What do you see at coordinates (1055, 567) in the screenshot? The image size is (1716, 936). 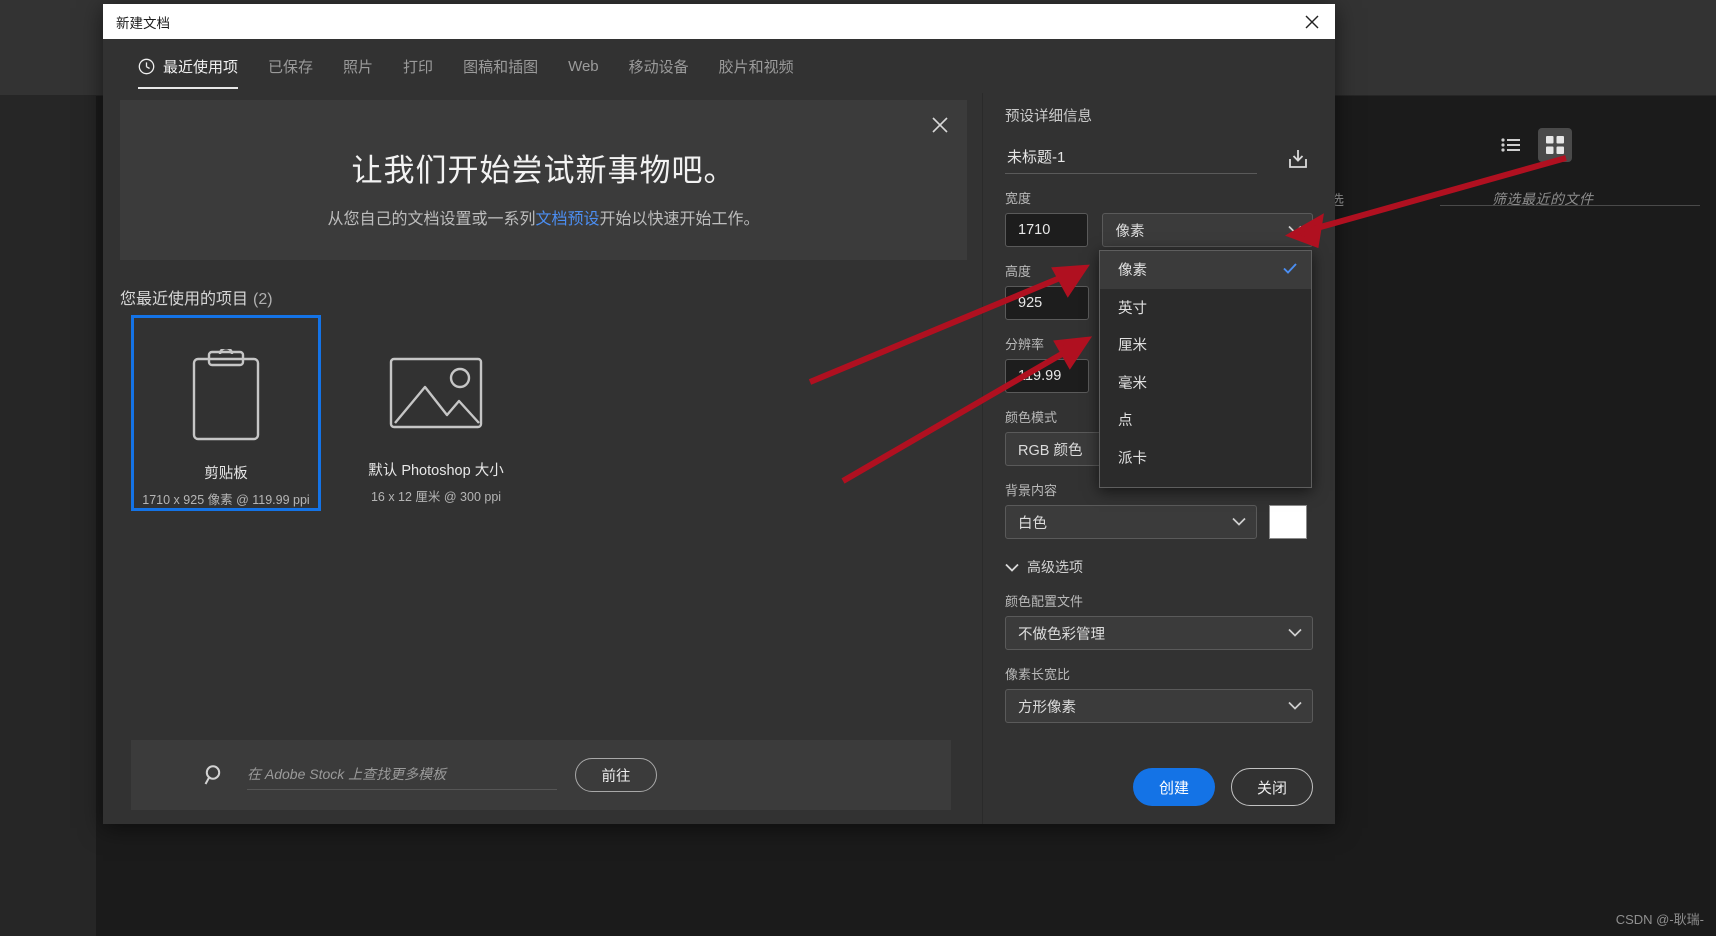 I see `advanced-options-label: 高级选项` at bounding box center [1055, 567].